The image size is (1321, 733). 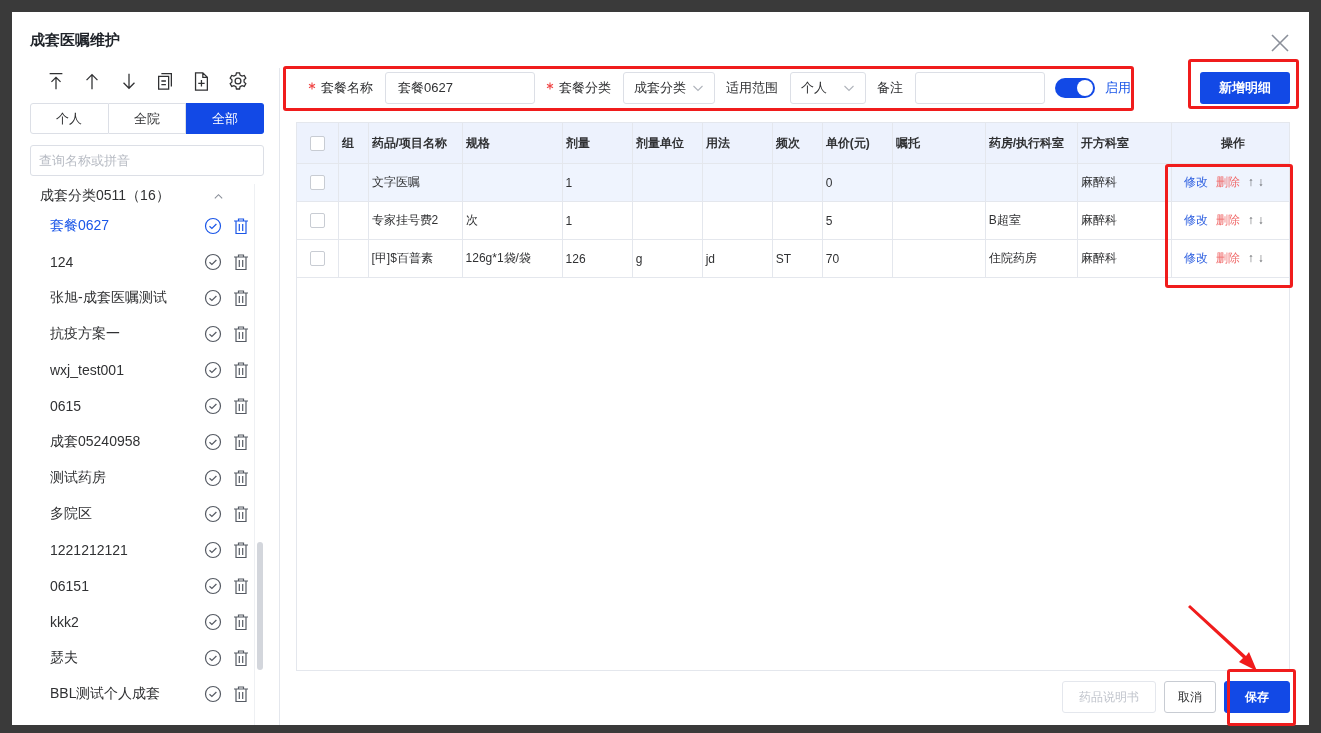 I want to click on table-cell: B超室, so click(x=1004, y=220).